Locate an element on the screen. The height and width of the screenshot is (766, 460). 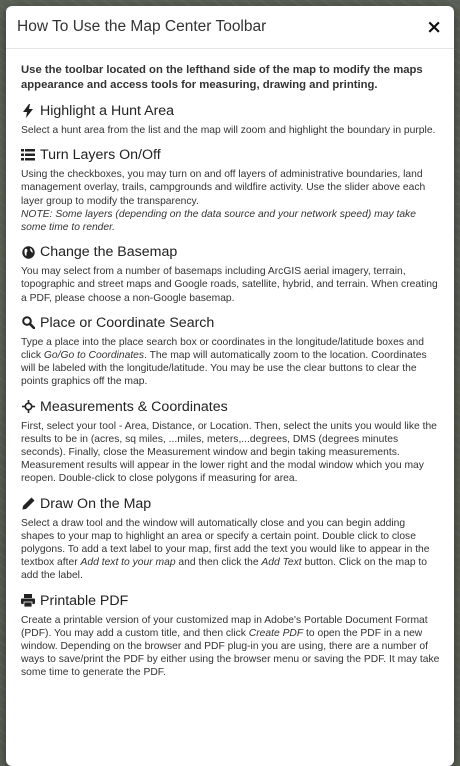
em-add-text-to-map: Add text to your map is located at coordinates (128, 563).